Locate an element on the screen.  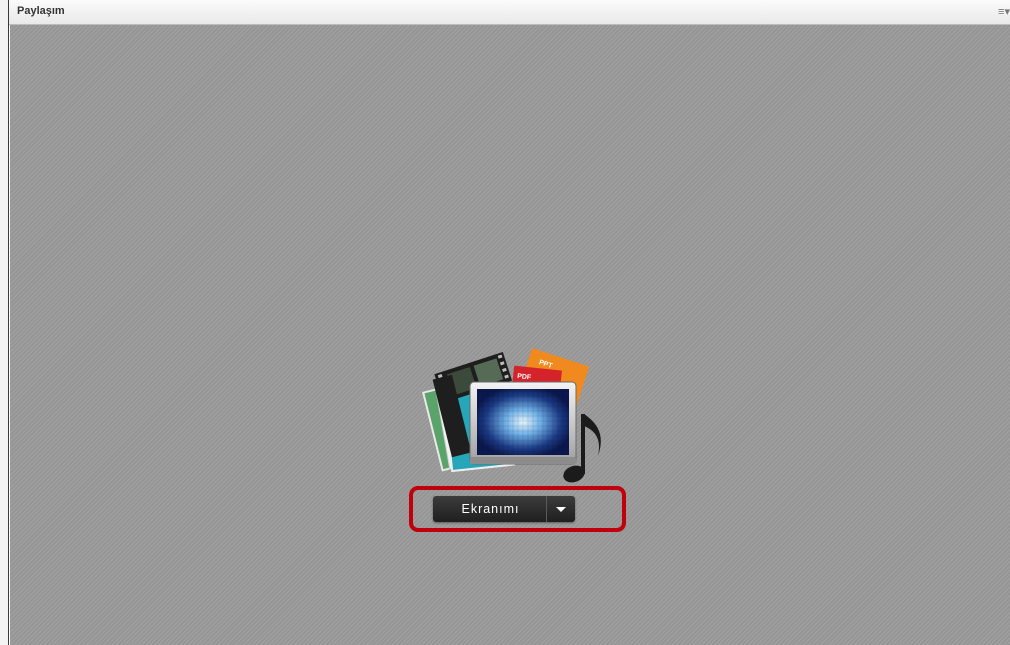
menu-options-icon: ≡▾ is located at coordinates (1004, 12).